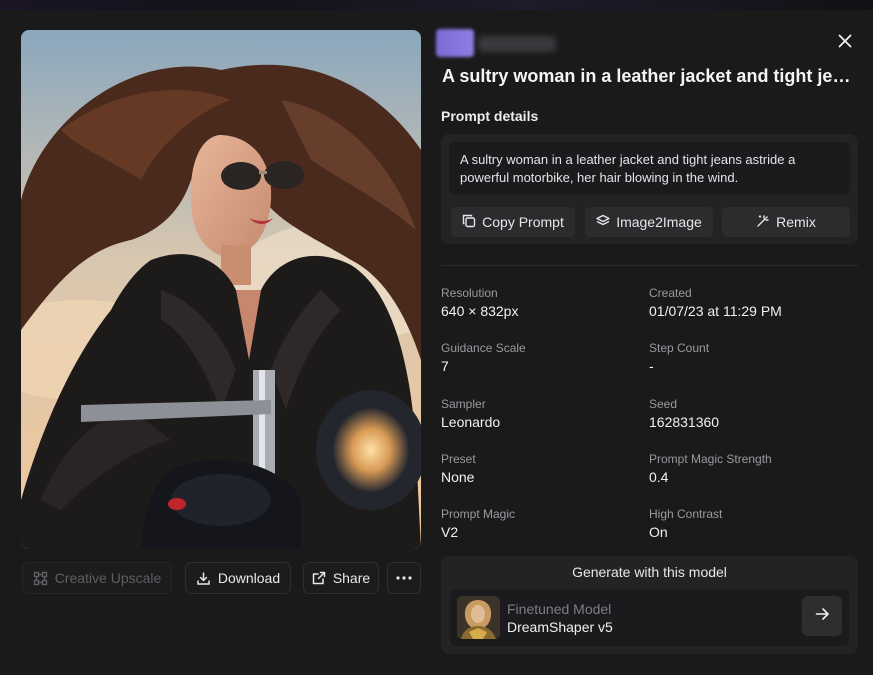 Image resolution: width=873 pixels, height=675 pixels. I want to click on meta-value: 162831360, so click(684, 422).